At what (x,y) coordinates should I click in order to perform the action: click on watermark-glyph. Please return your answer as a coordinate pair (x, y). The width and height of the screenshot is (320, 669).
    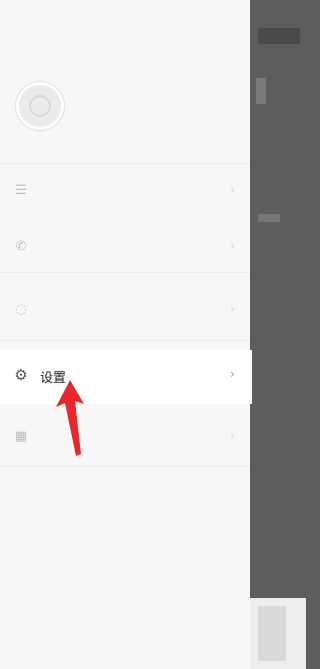
    Looking at the image, I should click on (272, 633).